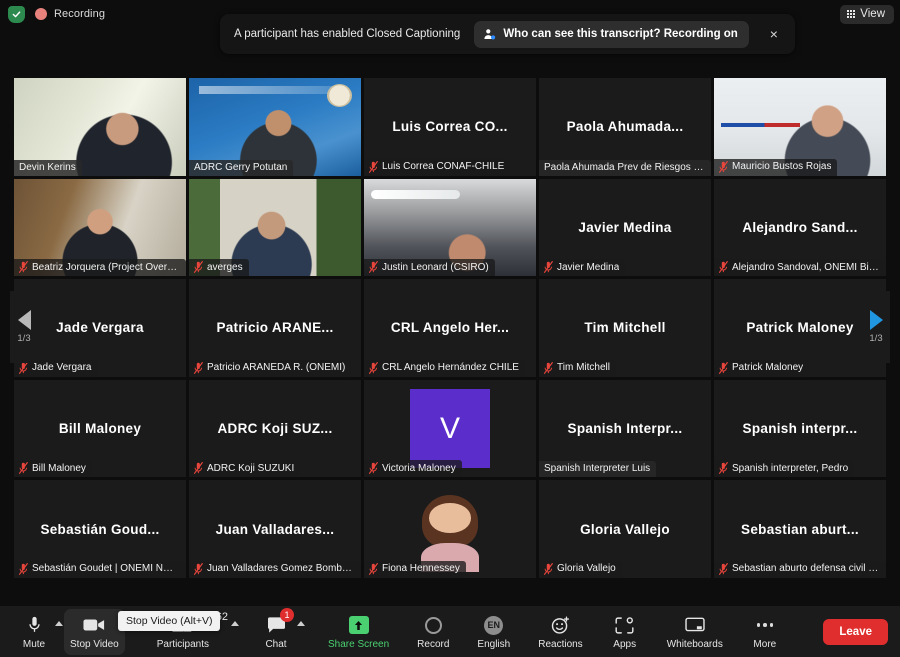 This screenshot has width=900, height=657. I want to click on participant-name-label: Victoria Maloney, so click(413, 469).